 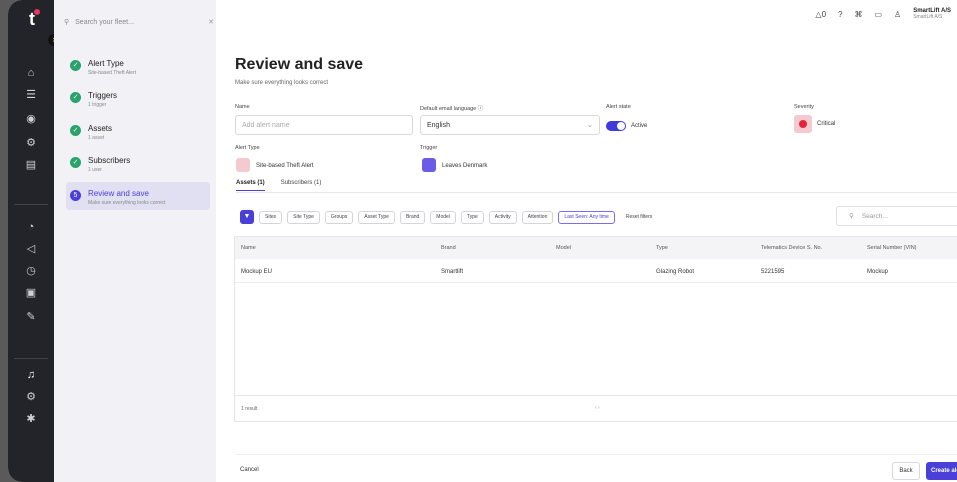 What do you see at coordinates (75, 195) in the screenshot?
I see `step-number-icon: 5` at bounding box center [75, 195].